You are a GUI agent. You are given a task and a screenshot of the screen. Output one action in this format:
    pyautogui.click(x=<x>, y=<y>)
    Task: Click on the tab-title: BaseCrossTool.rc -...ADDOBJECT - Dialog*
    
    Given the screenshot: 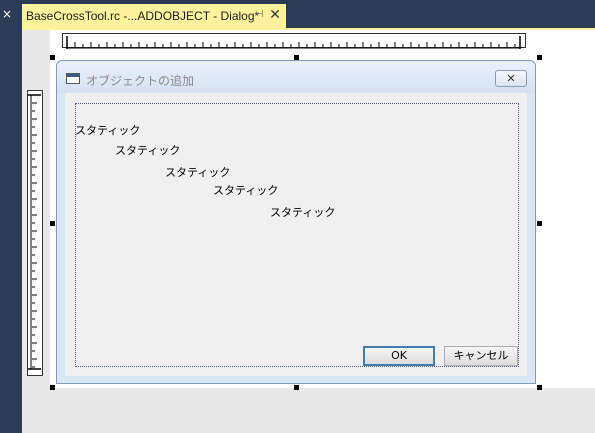 What is the action you would take?
    pyautogui.click(x=143, y=16)
    